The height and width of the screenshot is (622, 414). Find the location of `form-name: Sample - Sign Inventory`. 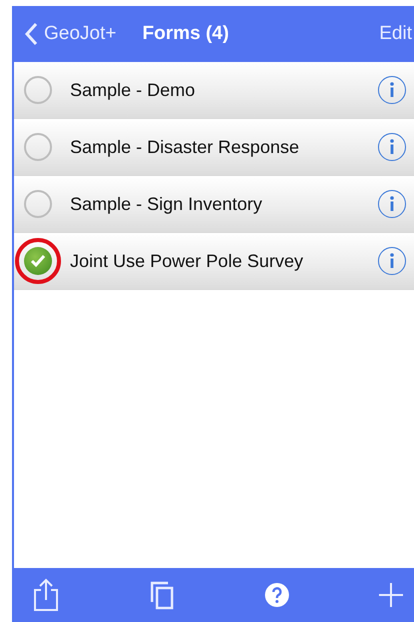

form-name: Sample - Sign Inventory is located at coordinates (167, 204).